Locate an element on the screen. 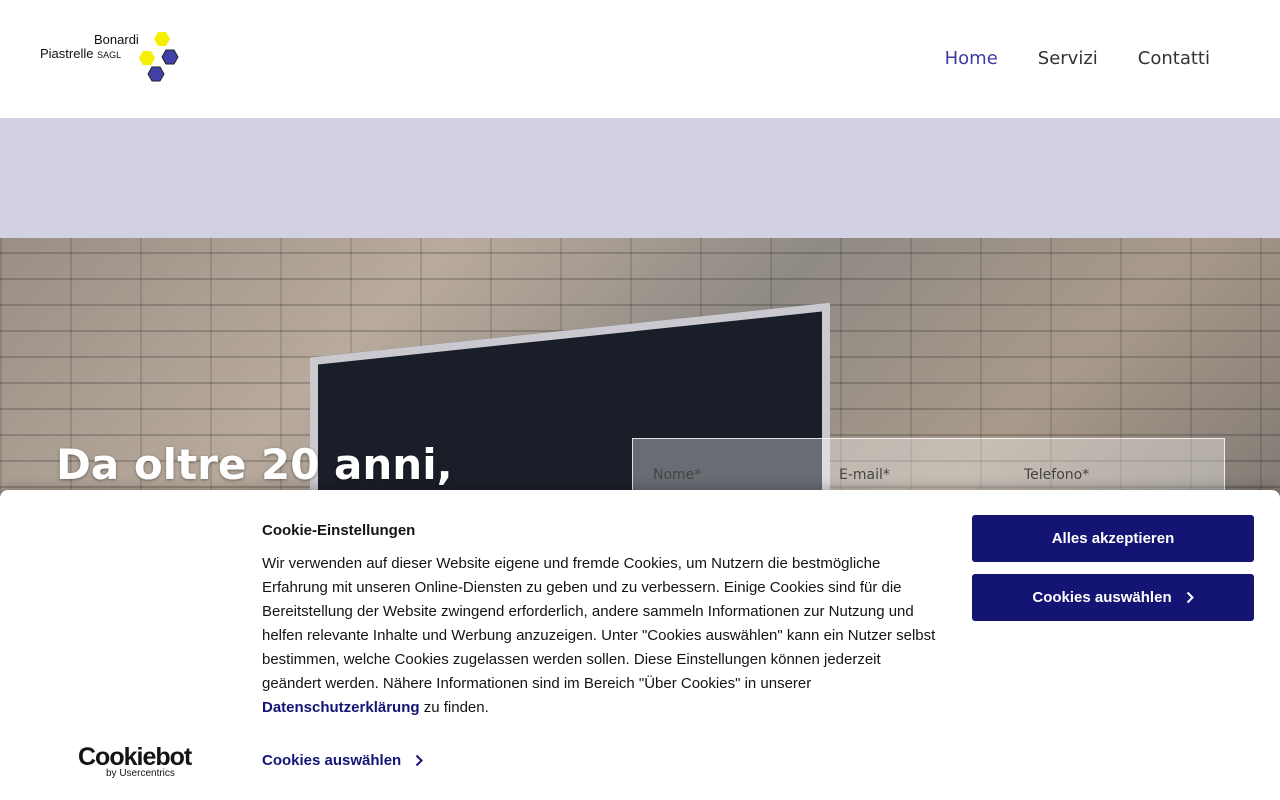 The width and height of the screenshot is (1280, 800). hero-title: Da oltre 20 anni, is located at coordinates (254, 464).